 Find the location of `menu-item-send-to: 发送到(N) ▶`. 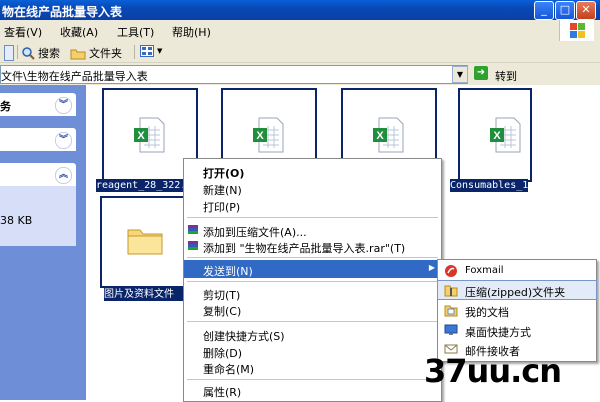

menu-item-send-to: 发送到(N) ▶ is located at coordinates (312, 269).